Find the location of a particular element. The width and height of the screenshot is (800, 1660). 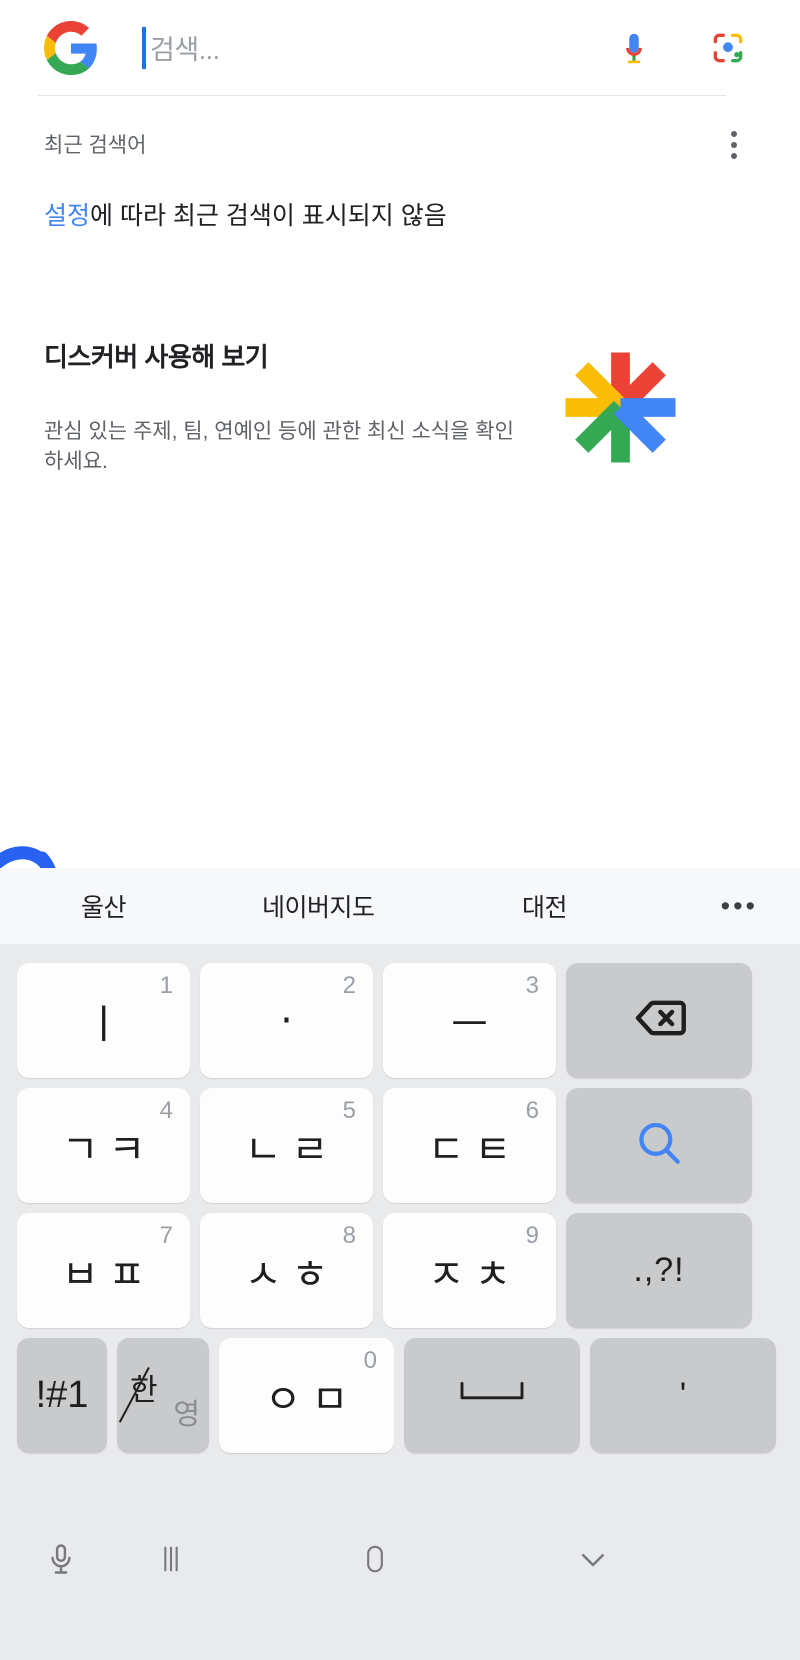

backspace-icon is located at coordinates (659, 1020).